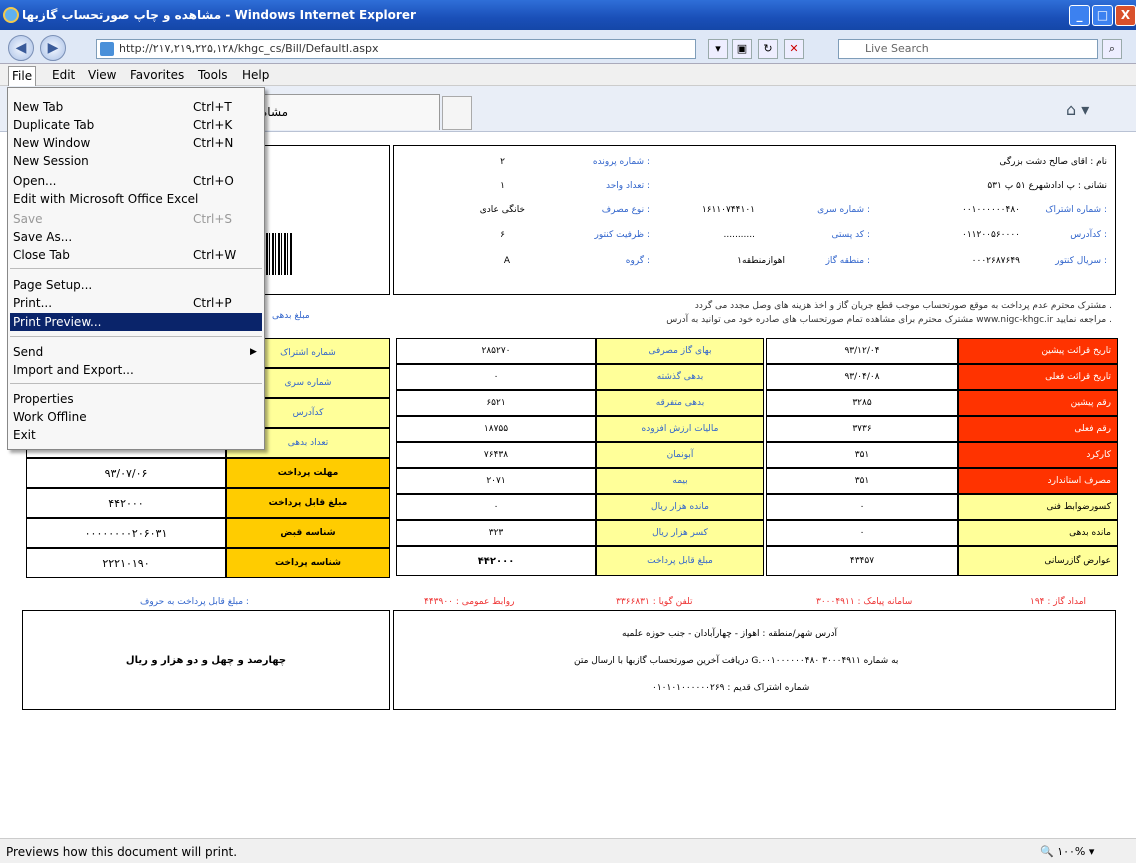 The width and height of the screenshot is (1136, 863). Describe the element at coordinates (731, 688) in the screenshot. I see `old-account: شماره اشتراک قدیم : ۰۱۰۱۰۱۰۰۰۰۰۰۲۶۹` at that location.